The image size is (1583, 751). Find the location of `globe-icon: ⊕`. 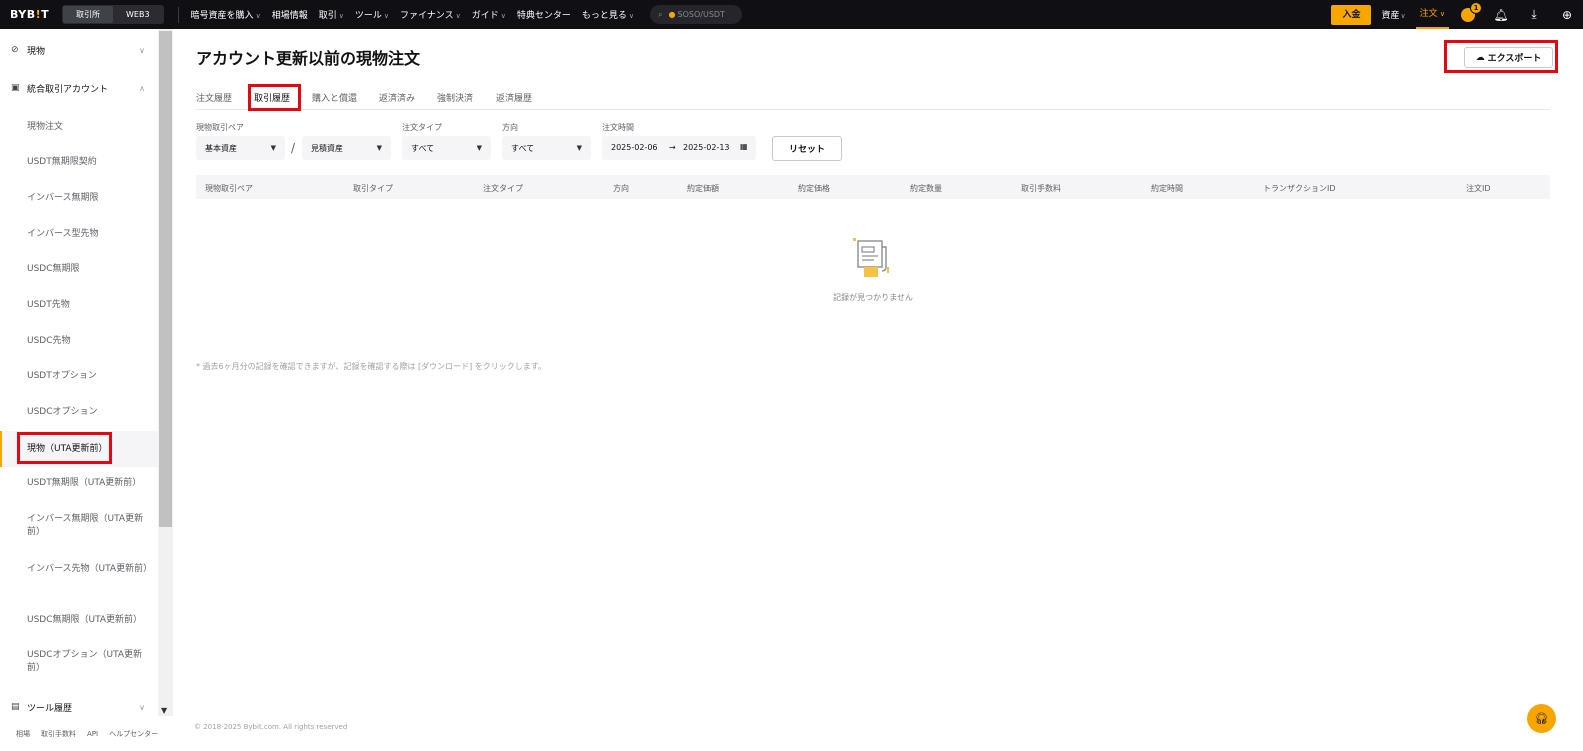

globe-icon: ⊕ is located at coordinates (1567, 15).